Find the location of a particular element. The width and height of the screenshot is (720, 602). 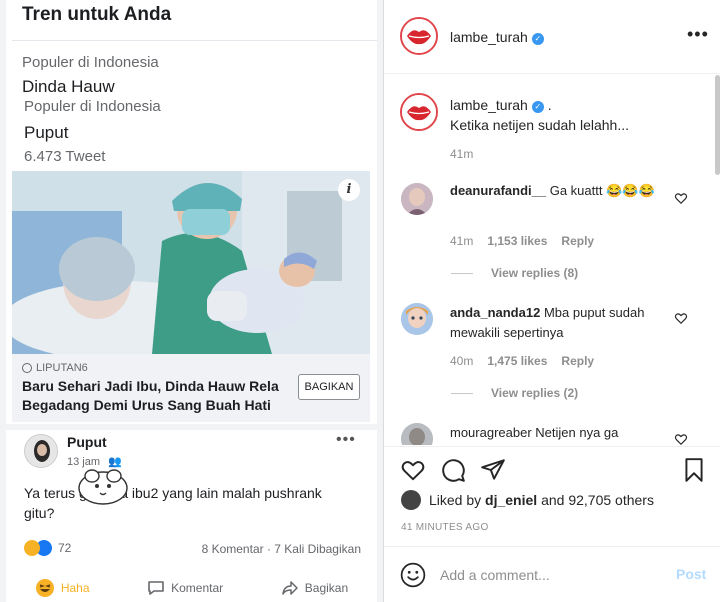

emoji-smiley-icon is located at coordinates (413, 575).